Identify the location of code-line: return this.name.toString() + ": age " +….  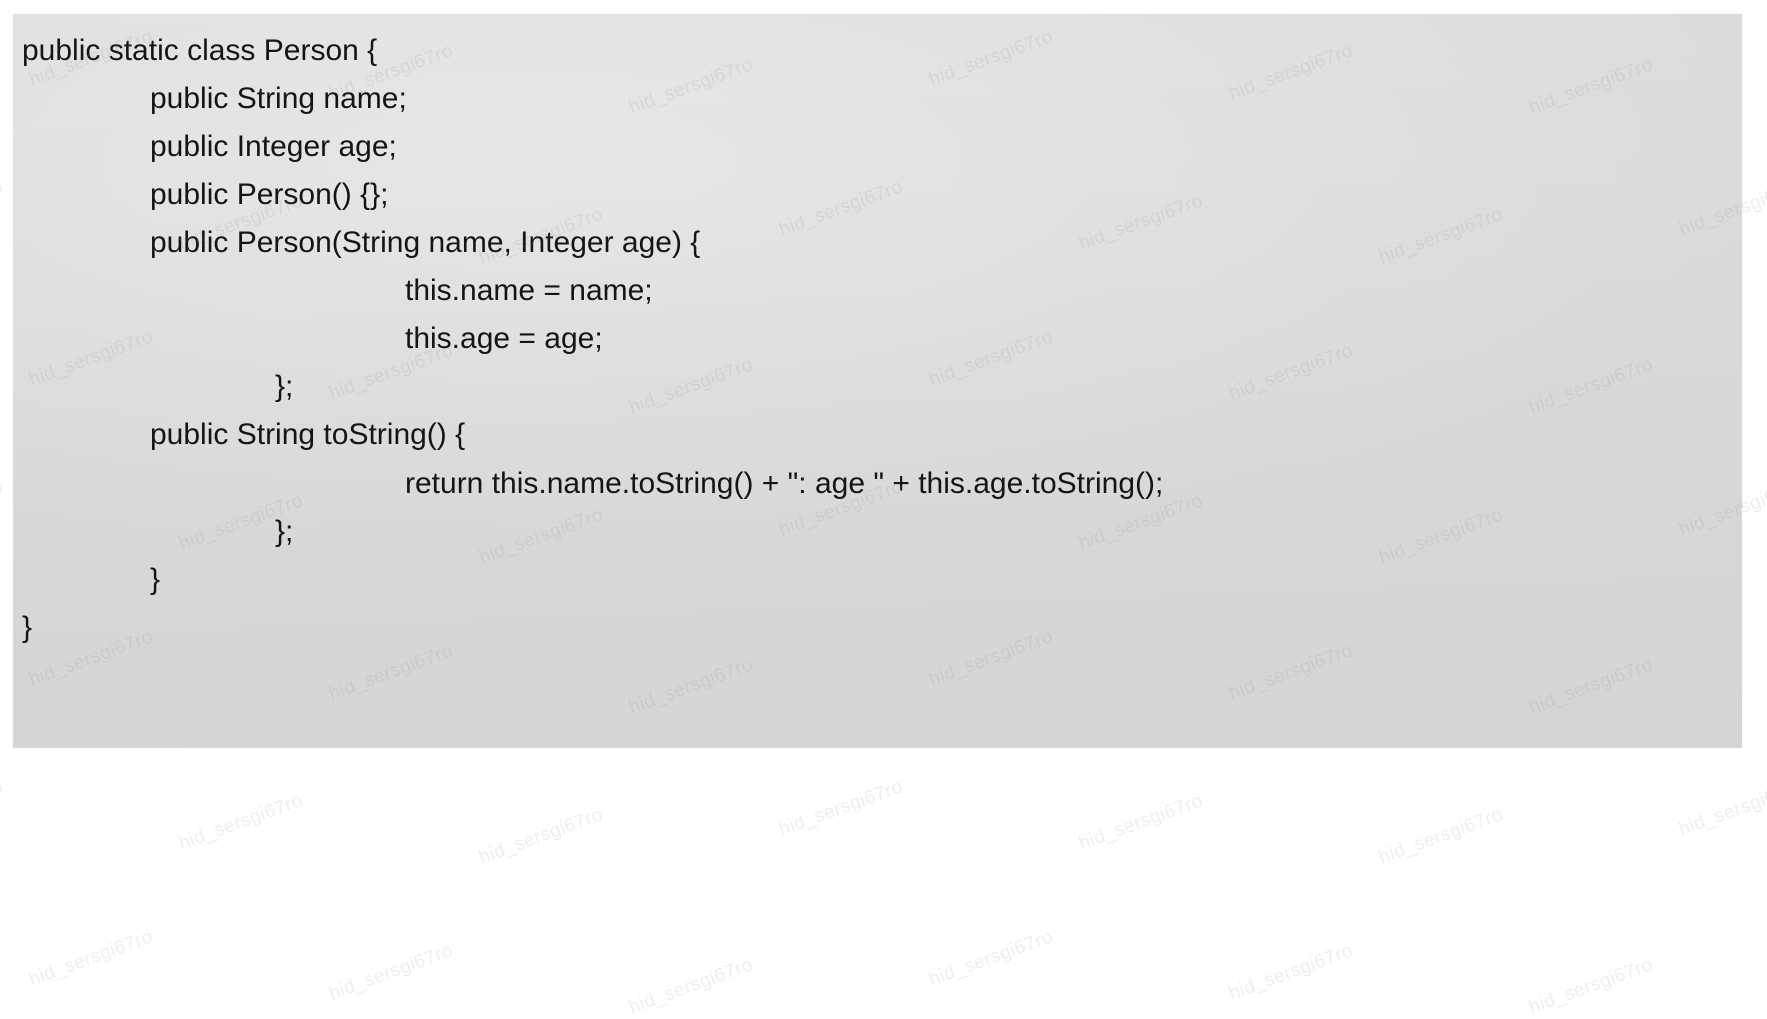
(784, 483).